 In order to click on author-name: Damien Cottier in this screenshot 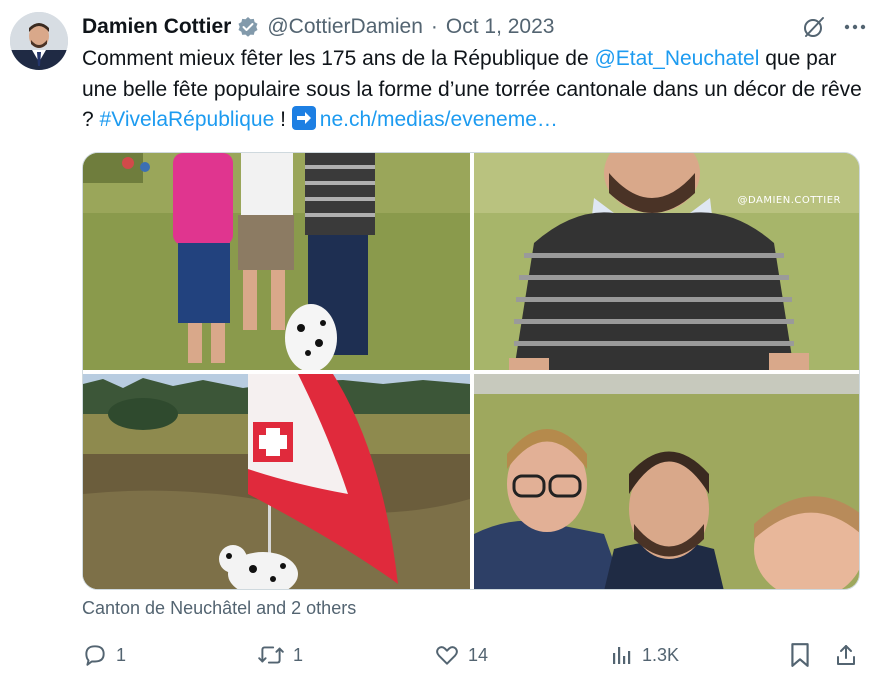, I will do `click(156, 27)`.